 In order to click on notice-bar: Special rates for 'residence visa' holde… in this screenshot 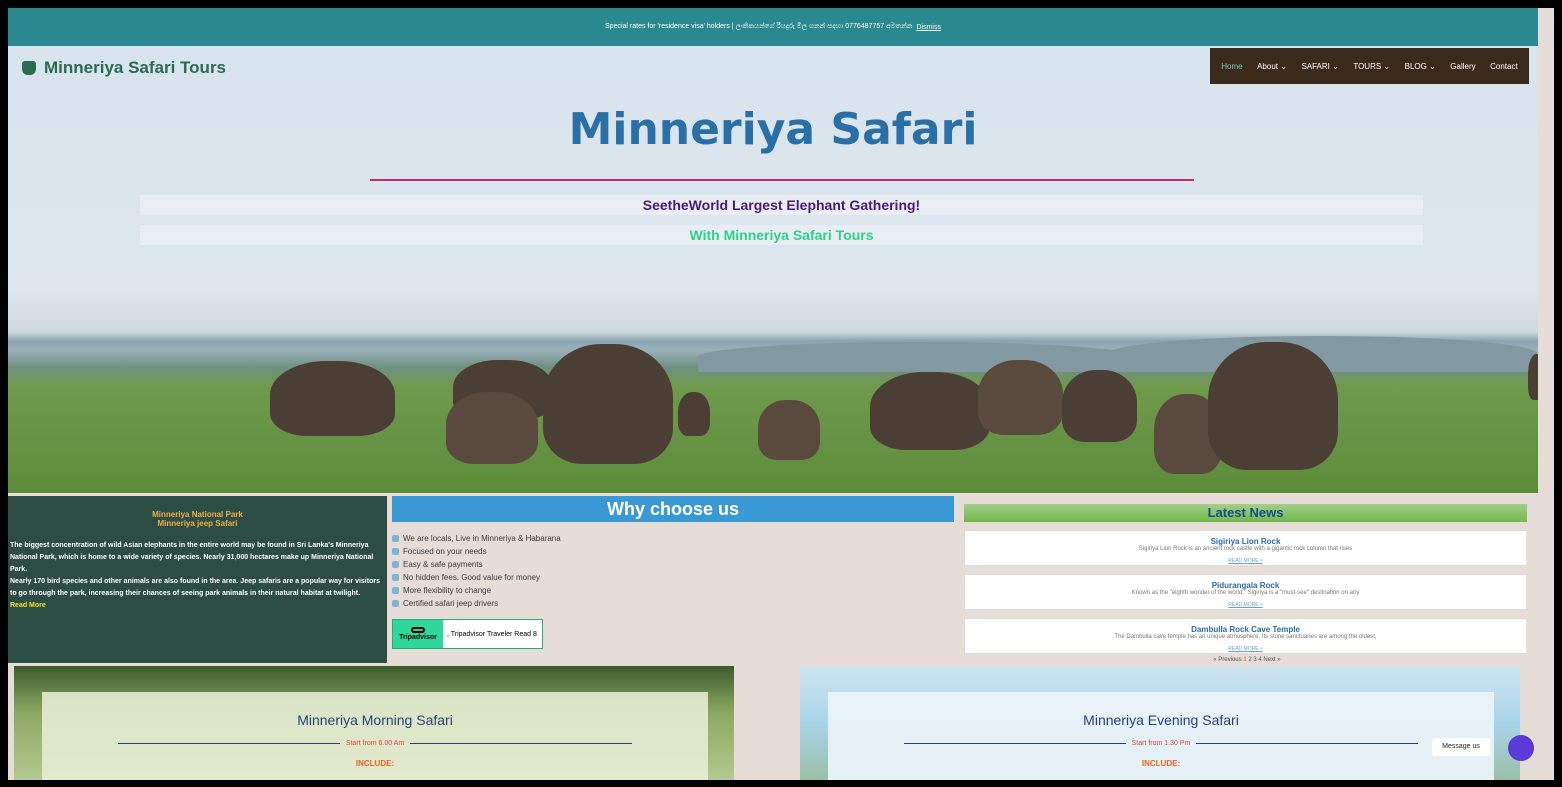, I will do `click(773, 27)`.